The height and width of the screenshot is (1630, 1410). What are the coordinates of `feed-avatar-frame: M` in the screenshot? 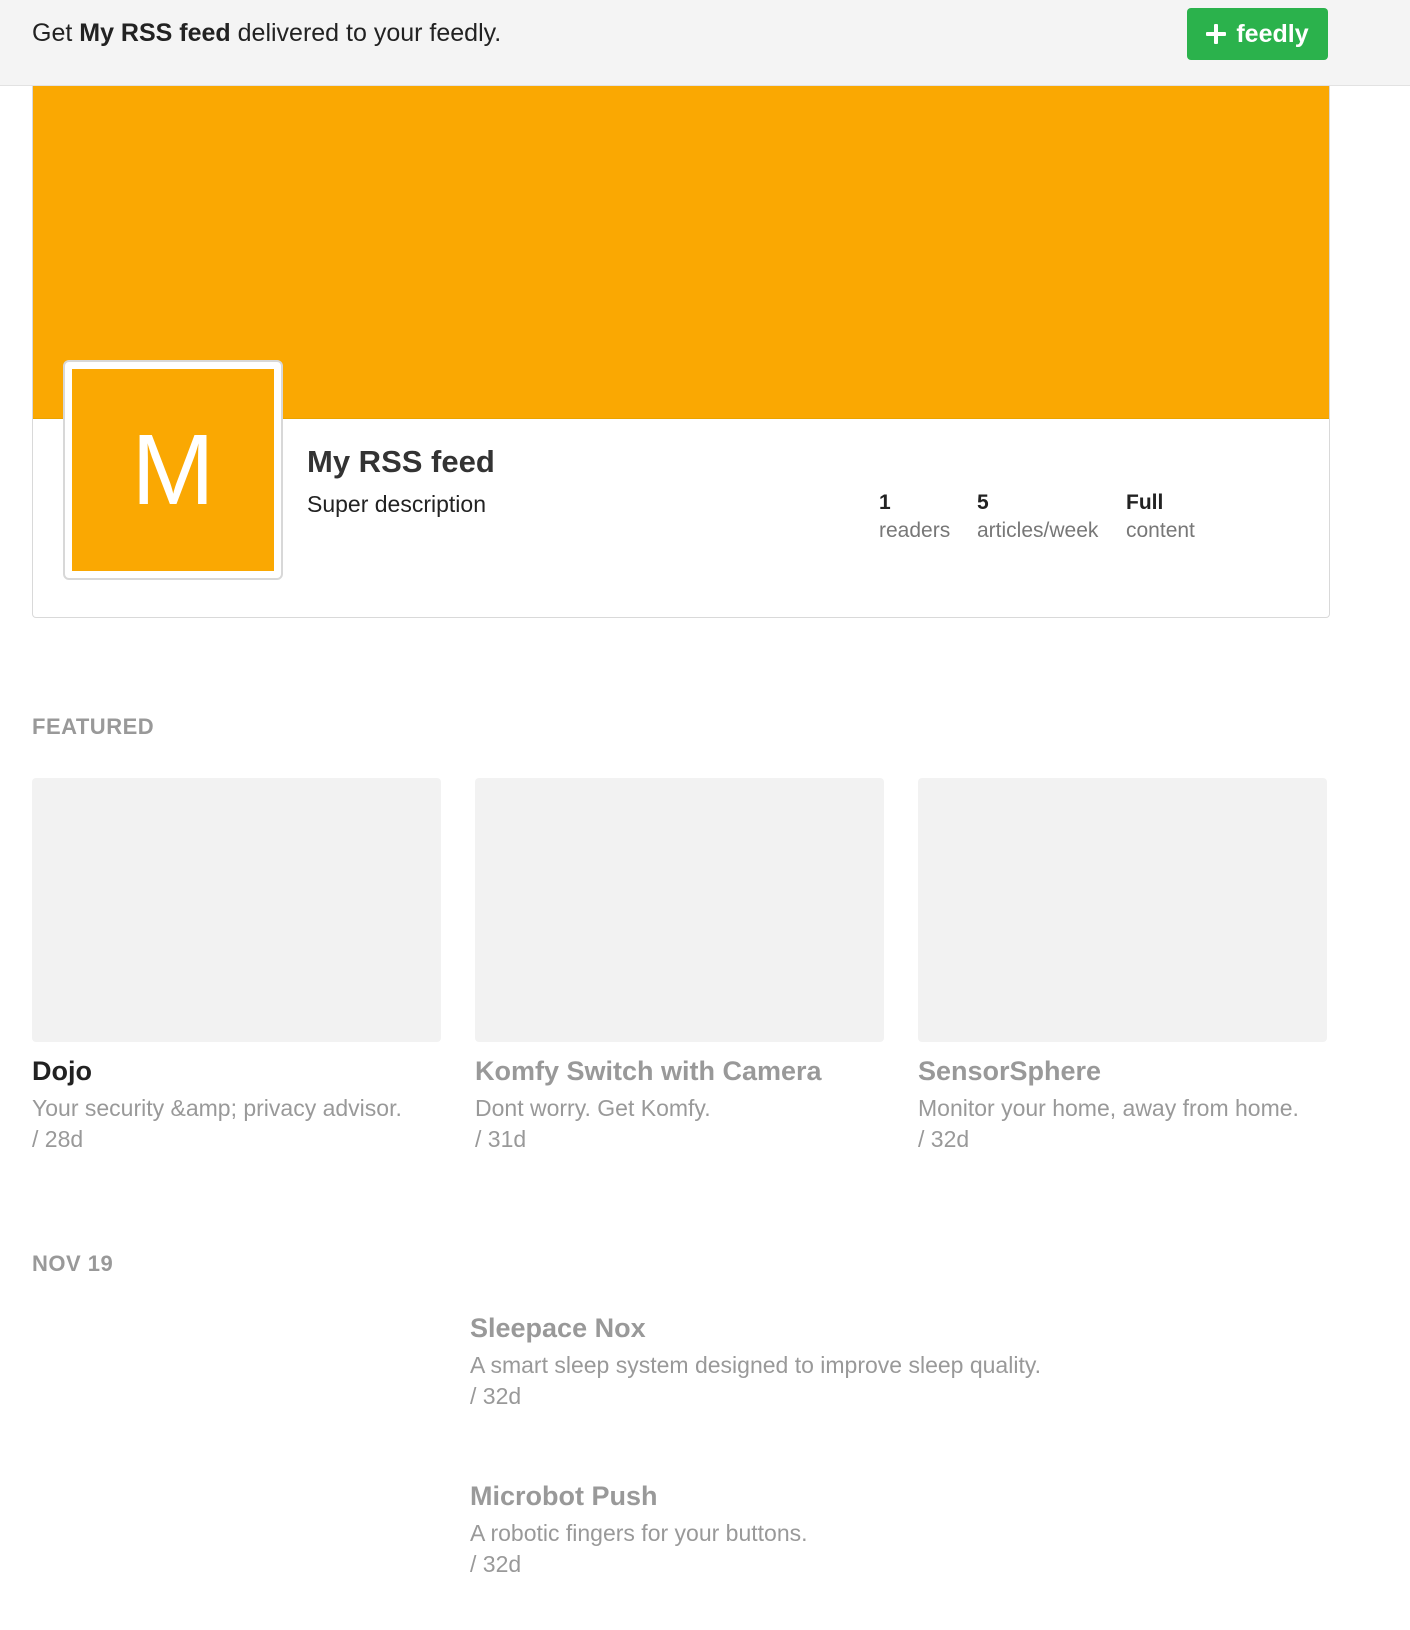 It's located at (173, 470).